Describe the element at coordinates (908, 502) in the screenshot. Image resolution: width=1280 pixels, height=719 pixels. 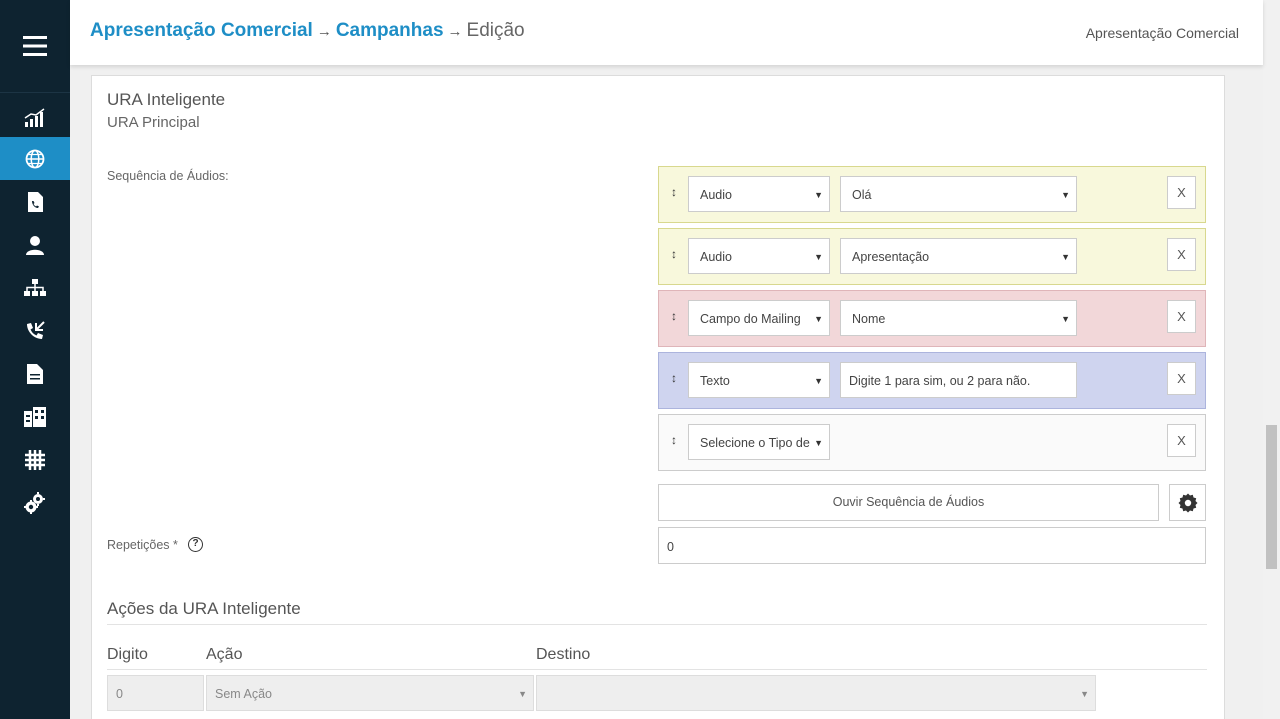
I see `listen-sequence-button: Ouvir Sequência de Áudios` at that location.